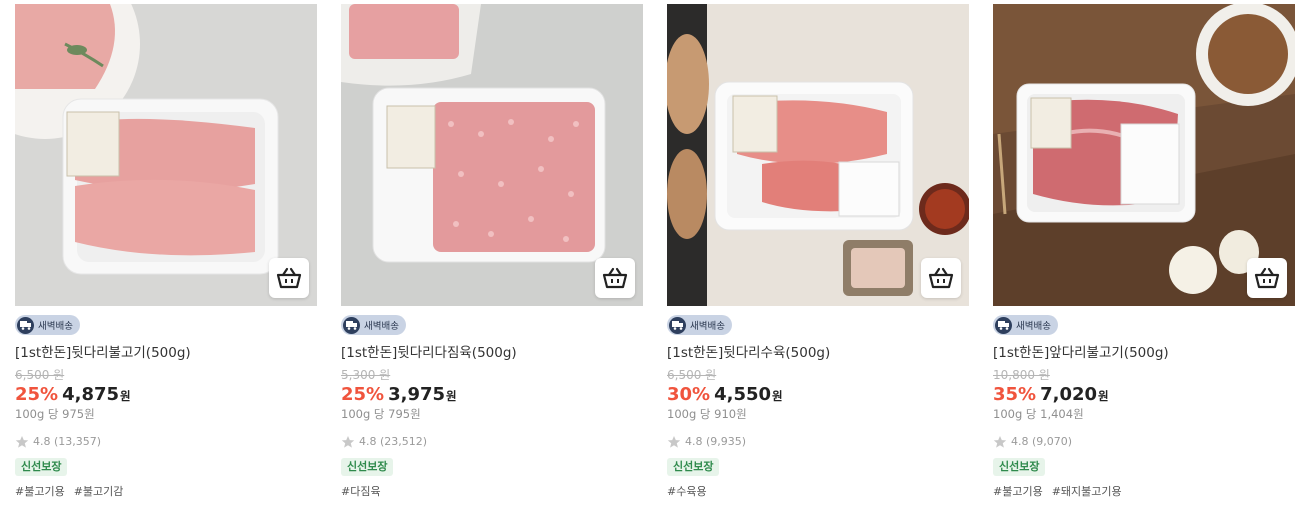 This screenshot has width=1296, height=532. Describe the element at coordinates (1038, 414) in the screenshot. I see `unit-price: 100g 당 1,404원` at that location.